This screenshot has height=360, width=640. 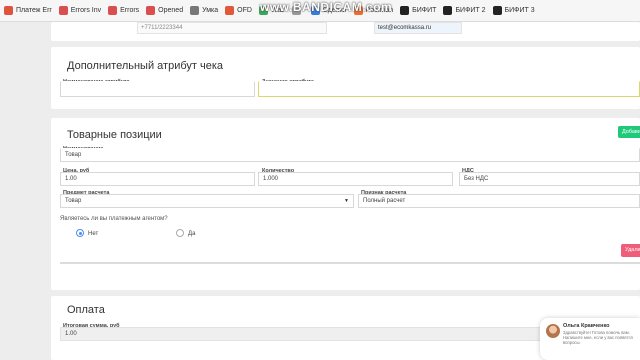 What do you see at coordinates (34, 10) in the screenshot?
I see `bookmark-label: Платеж Err` at bounding box center [34, 10].